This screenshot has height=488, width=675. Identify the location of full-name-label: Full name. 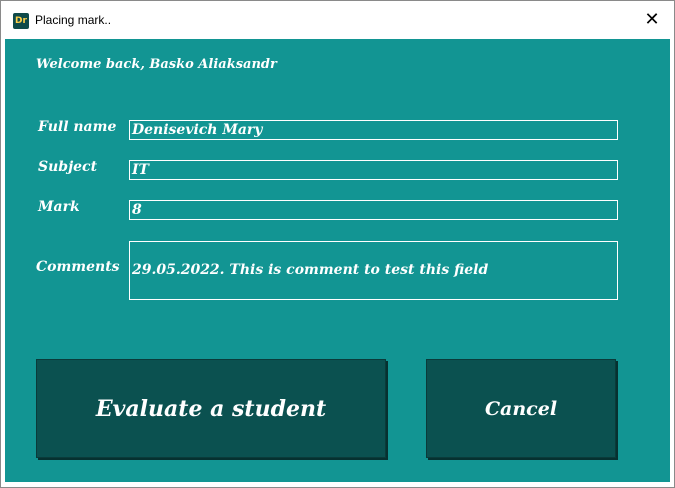
(77, 127).